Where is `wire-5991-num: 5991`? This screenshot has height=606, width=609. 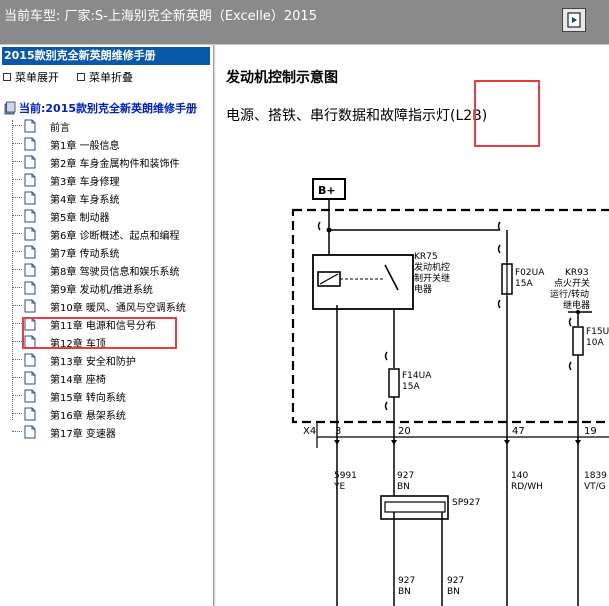 wire-5991-num: 5991 is located at coordinates (345, 476).